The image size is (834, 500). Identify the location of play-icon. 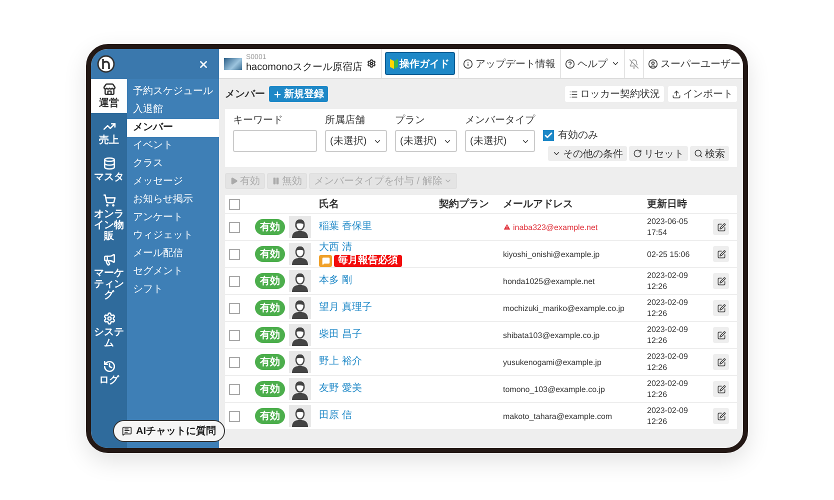
(234, 181).